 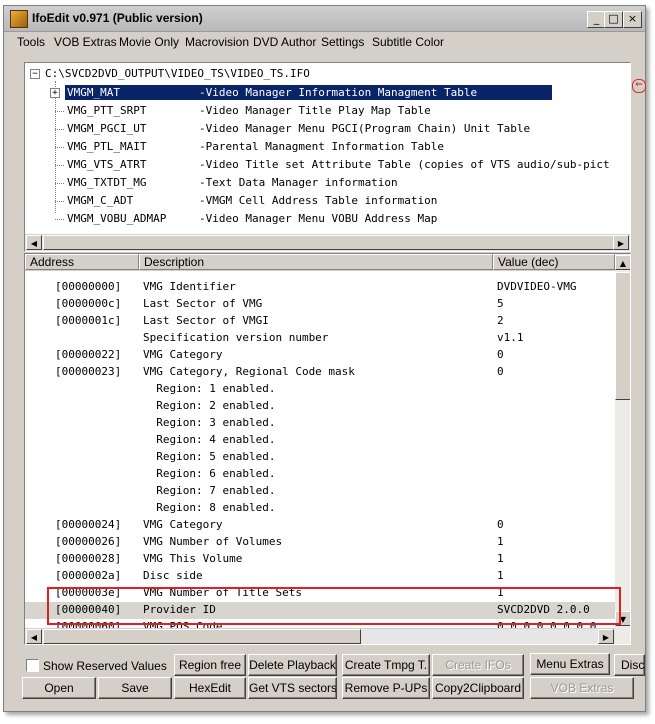 What do you see at coordinates (173, 575) in the screenshot?
I see `cell-description: Disc side` at bounding box center [173, 575].